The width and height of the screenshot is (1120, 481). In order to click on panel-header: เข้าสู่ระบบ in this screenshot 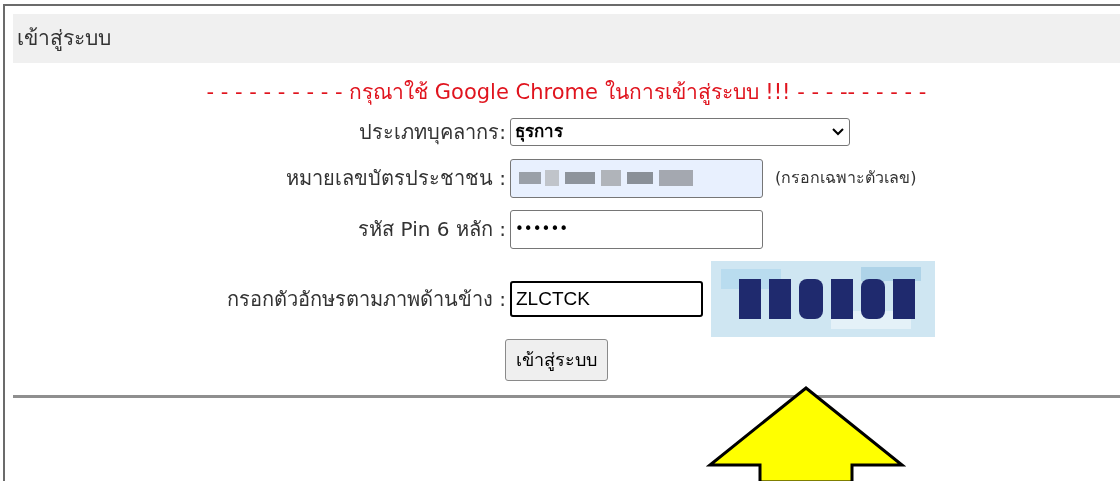, I will do `click(566, 38)`.